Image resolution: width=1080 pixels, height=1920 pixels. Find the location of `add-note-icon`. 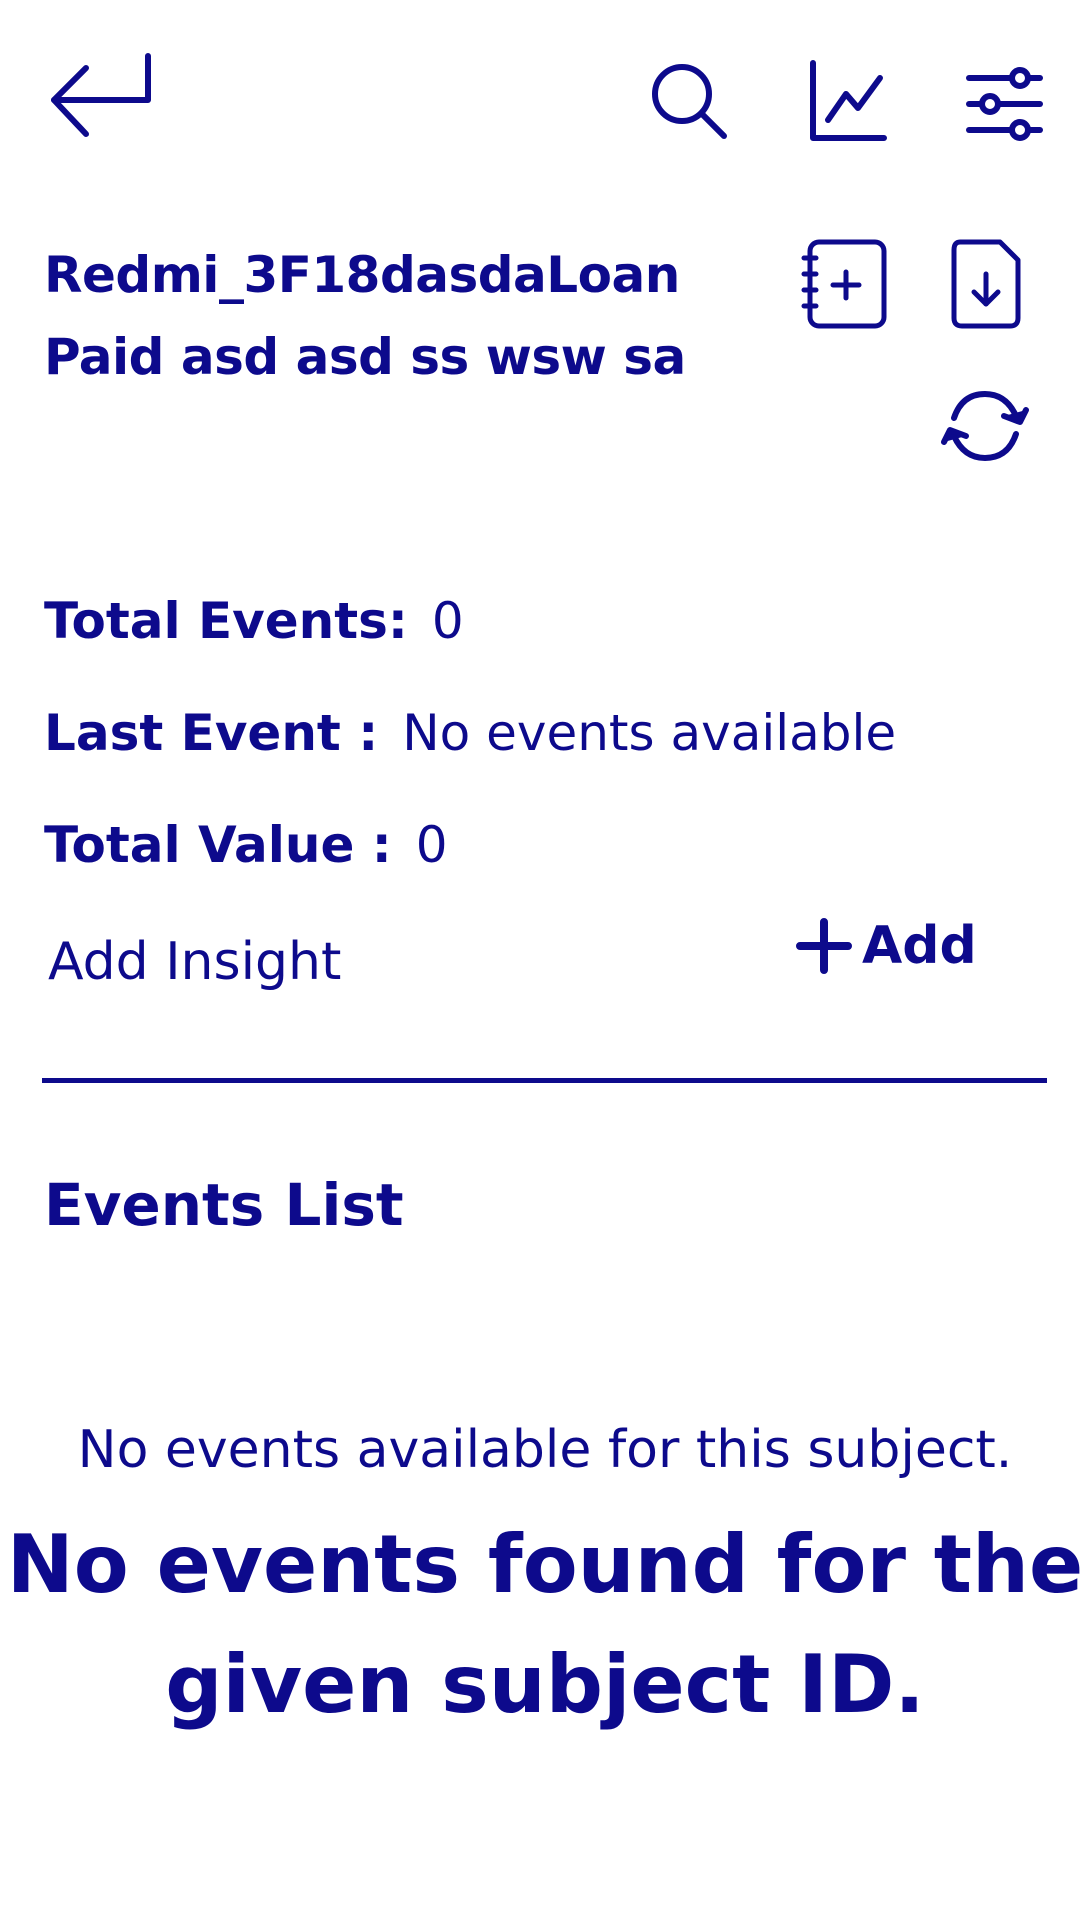

add-note-icon is located at coordinates (844, 284).